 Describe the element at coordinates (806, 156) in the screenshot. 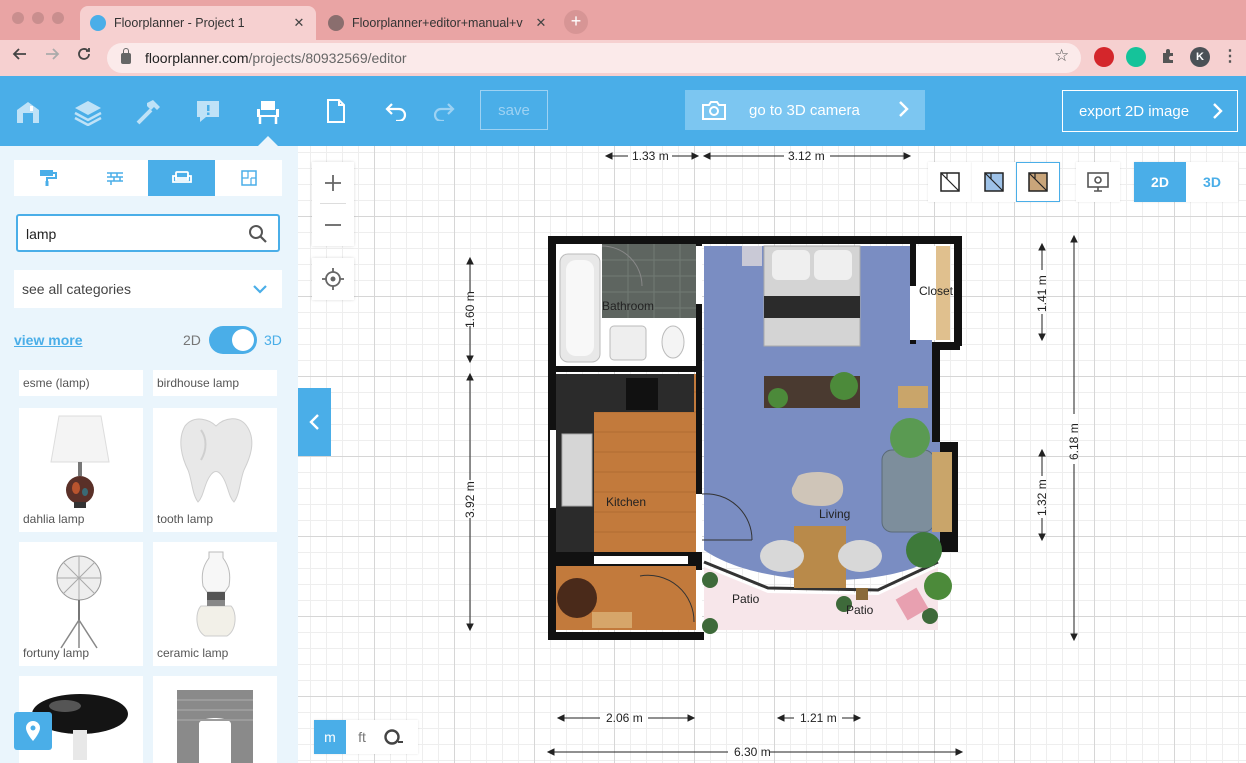

I see `dimension-label: 3.12 m` at that location.